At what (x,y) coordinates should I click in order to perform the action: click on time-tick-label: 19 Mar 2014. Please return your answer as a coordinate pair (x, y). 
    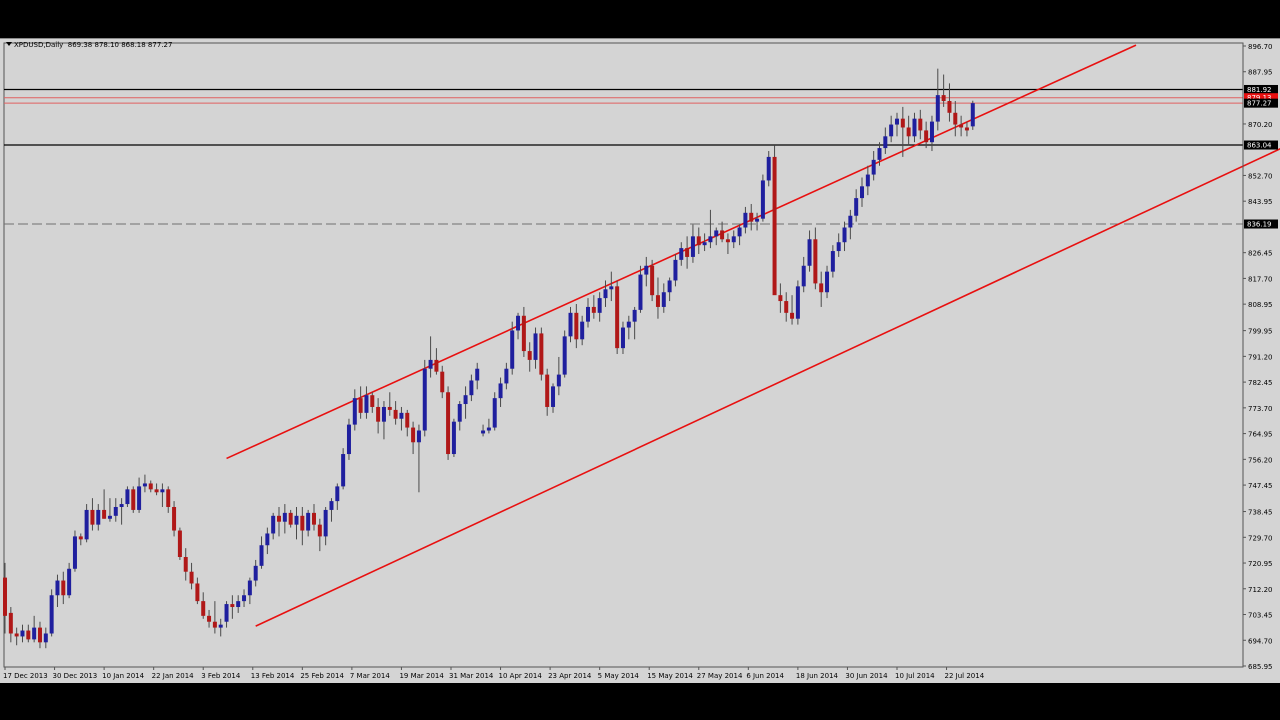
    Looking at the image, I should click on (421, 676).